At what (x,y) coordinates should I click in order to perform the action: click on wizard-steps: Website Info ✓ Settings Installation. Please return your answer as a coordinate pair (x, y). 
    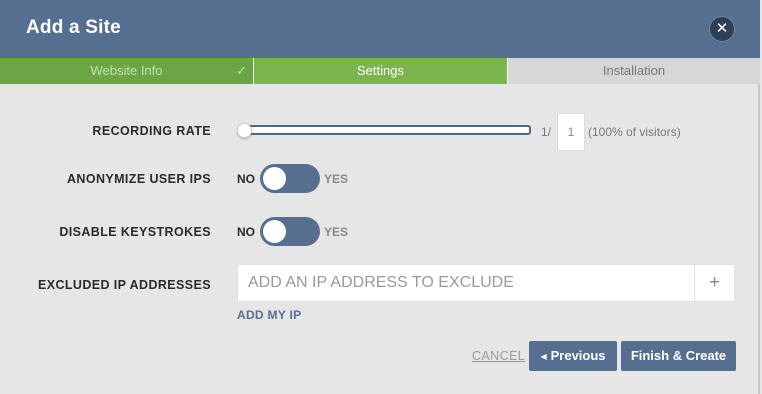
    Looking at the image, I should click on (380, 71).